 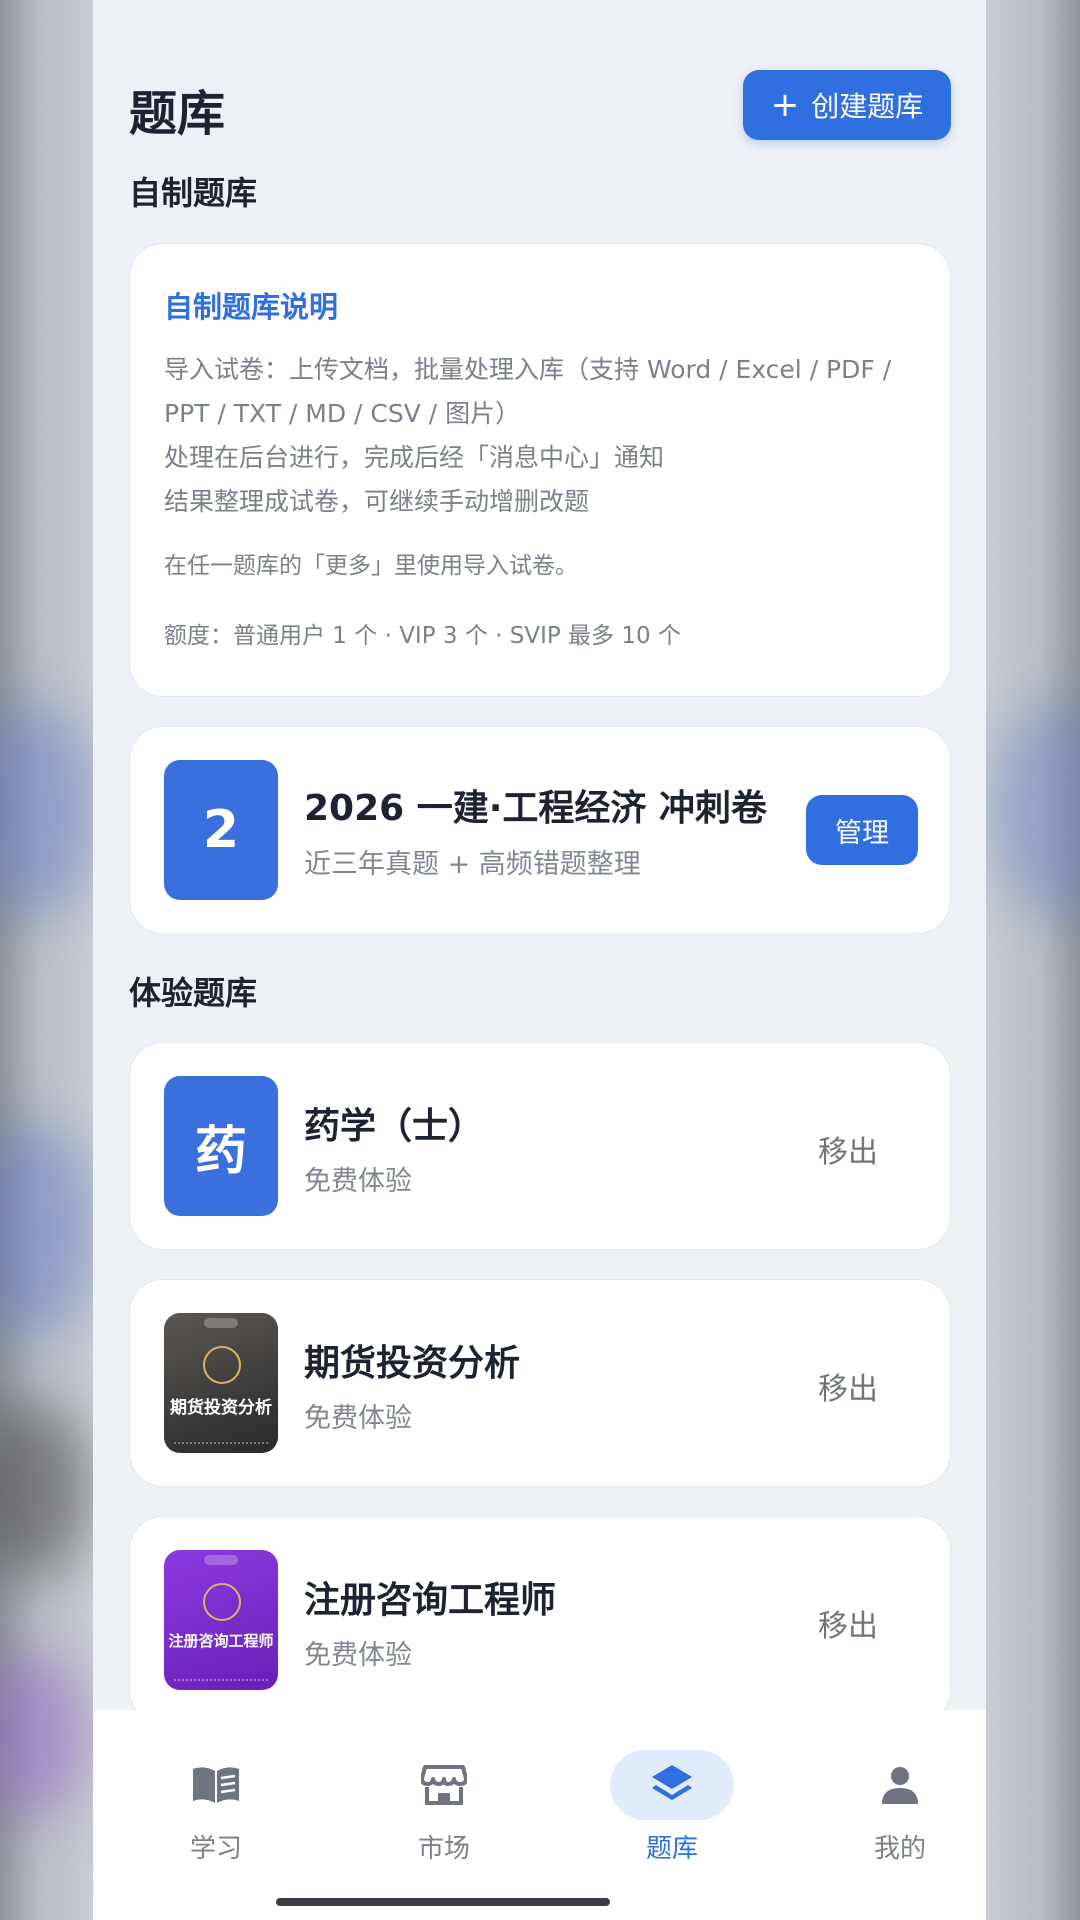 What do you see at coordinates (443, 1849) in the screenshot?
I see `nav-label: 市场` at bounding box center [443, 1849].